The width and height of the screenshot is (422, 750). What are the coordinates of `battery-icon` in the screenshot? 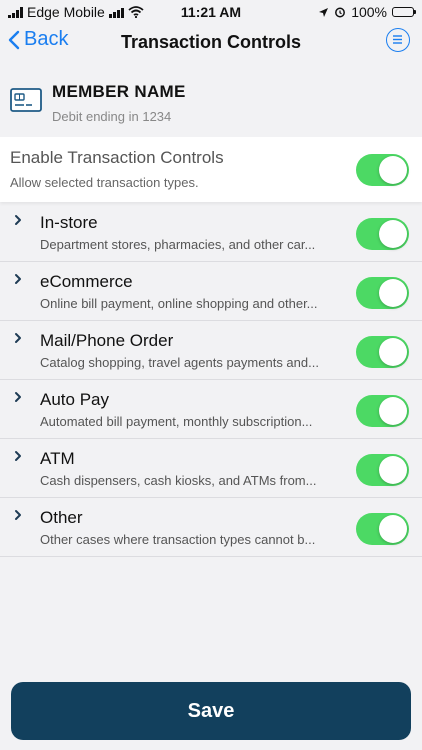 It's located at (404, 12).